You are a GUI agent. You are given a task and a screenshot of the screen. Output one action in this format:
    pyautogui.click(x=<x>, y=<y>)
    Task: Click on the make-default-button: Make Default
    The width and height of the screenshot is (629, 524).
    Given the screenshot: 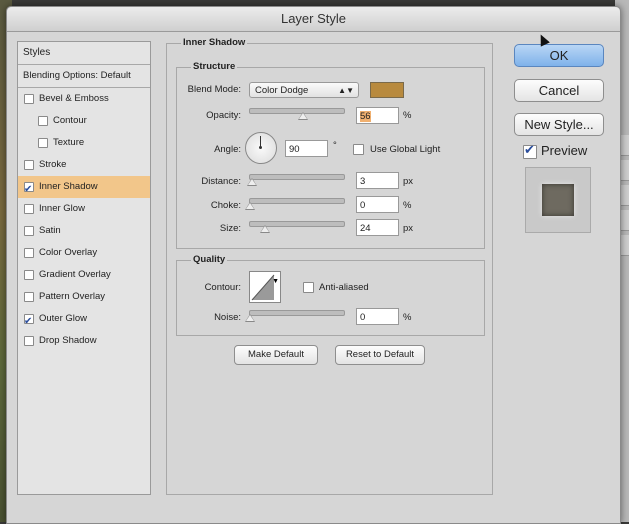 What is the action you would take?
    pyautogui.click(x=276, y=355)
    